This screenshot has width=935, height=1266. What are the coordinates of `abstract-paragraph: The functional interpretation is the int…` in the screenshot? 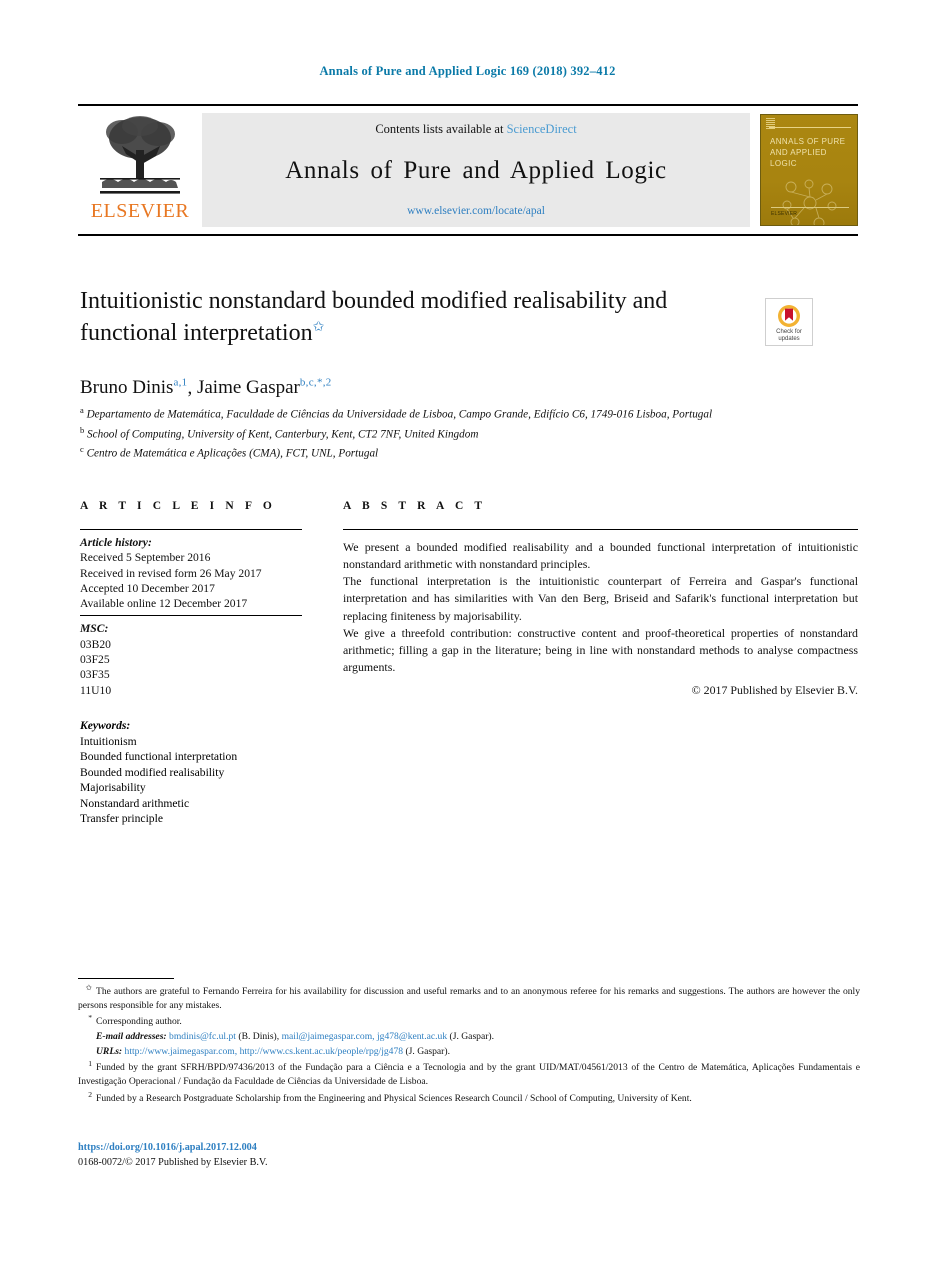 It's located at (600, 598).